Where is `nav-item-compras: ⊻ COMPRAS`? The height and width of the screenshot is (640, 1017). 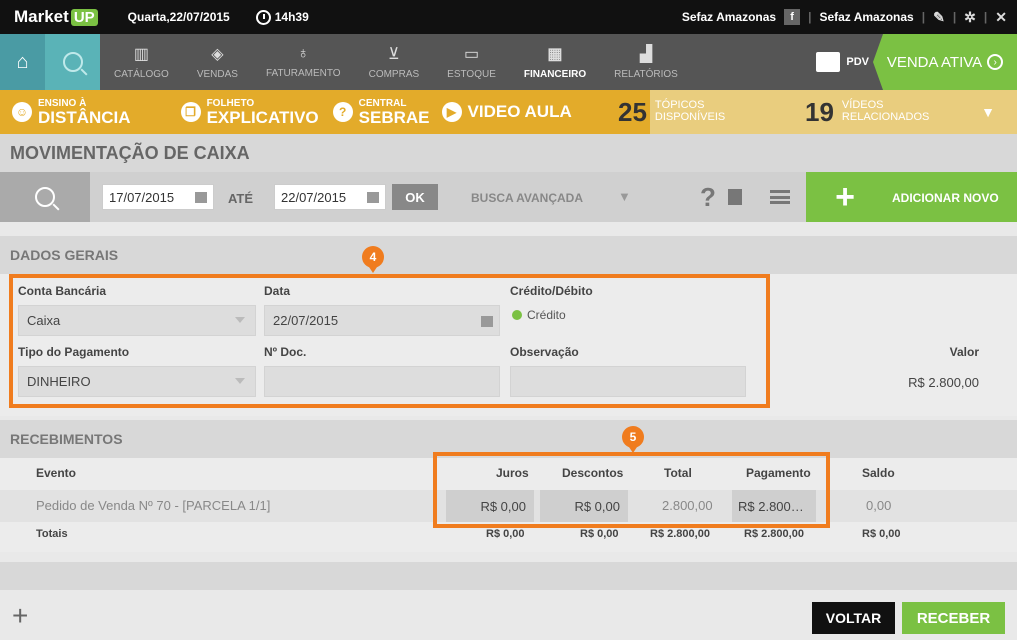 nav-item-compras: ⊻ COMPRAS is located at coordinates (394, 62).